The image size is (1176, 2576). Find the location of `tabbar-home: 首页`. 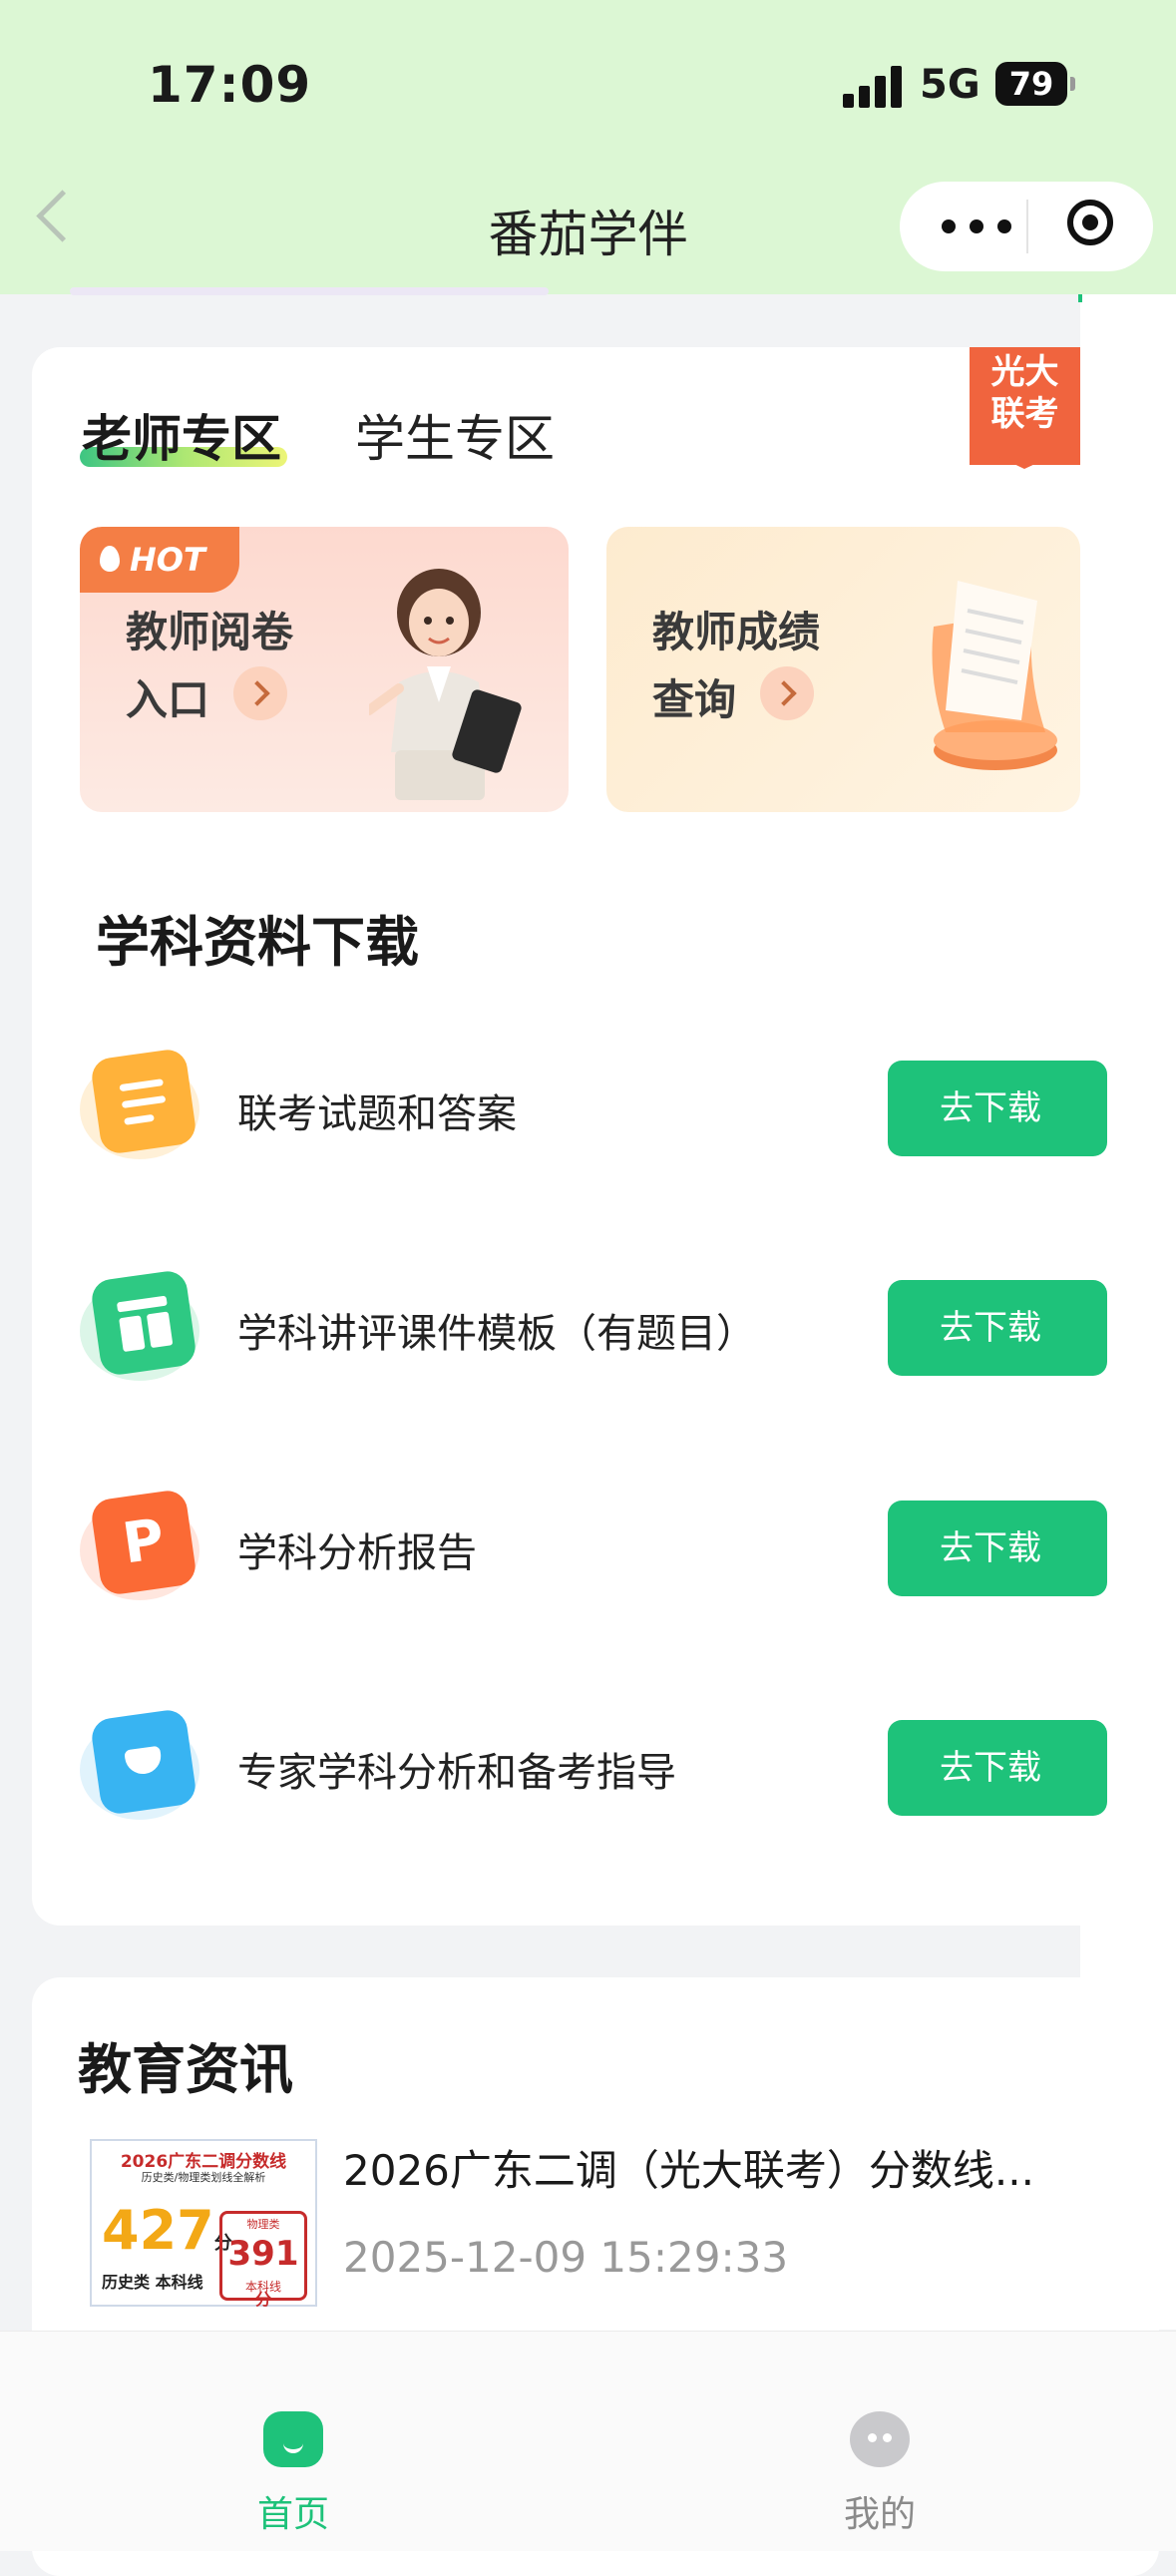

tabbar-home: 首页 is located at coordinates (296, 2441).